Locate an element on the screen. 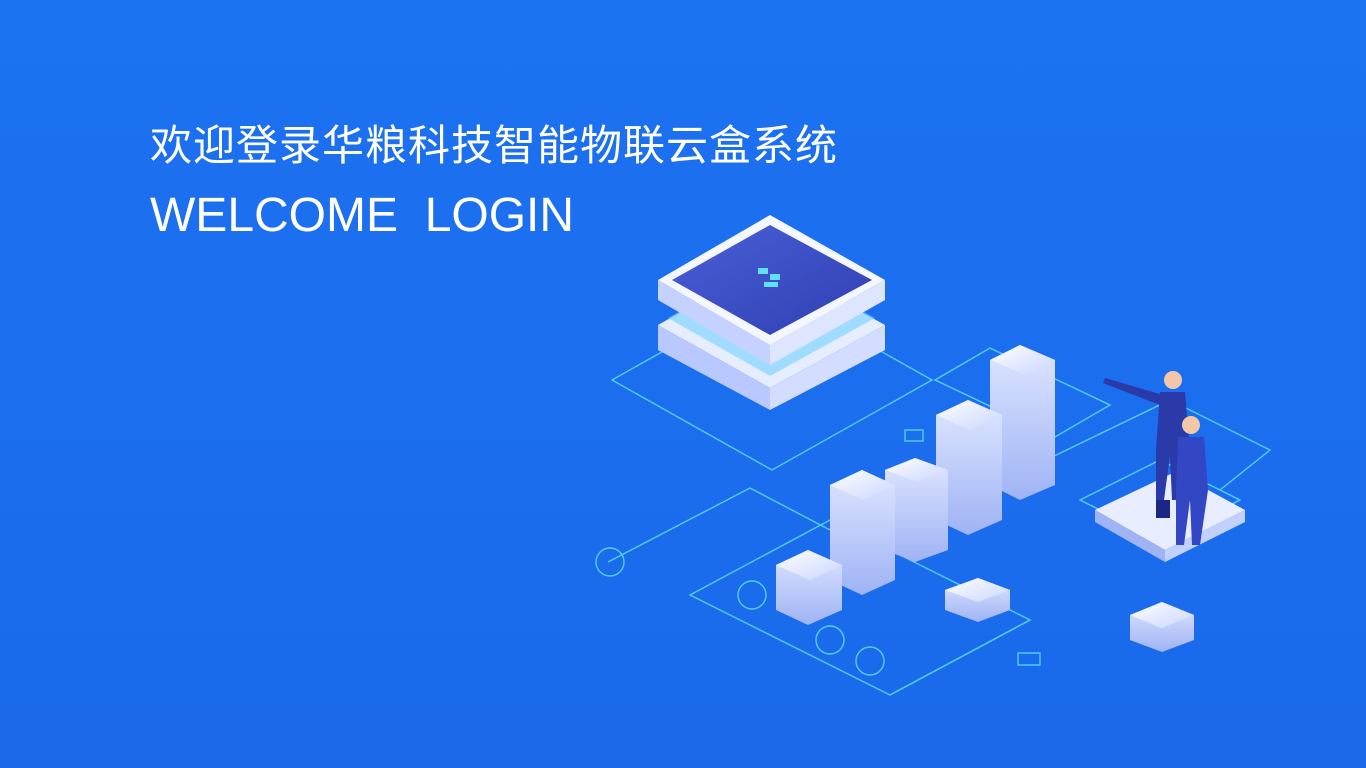  welcome-title-english: WELCOME LOGIN is located at coordinates (362, 215).